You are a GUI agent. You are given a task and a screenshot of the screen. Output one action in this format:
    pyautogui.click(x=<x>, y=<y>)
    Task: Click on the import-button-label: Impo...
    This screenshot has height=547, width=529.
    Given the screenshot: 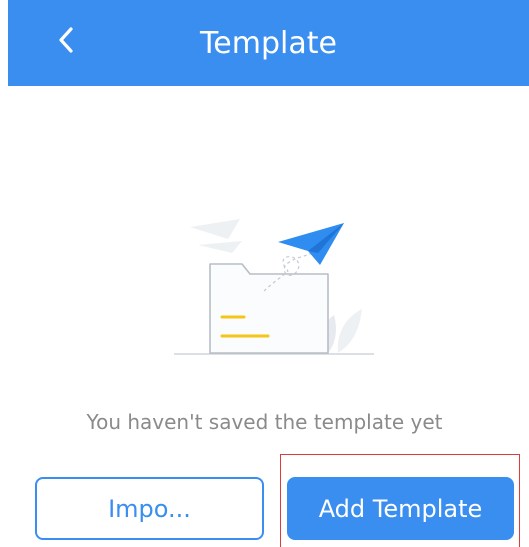 What is the action you would take?
    pyautogui.click(x=149, y=508)
    